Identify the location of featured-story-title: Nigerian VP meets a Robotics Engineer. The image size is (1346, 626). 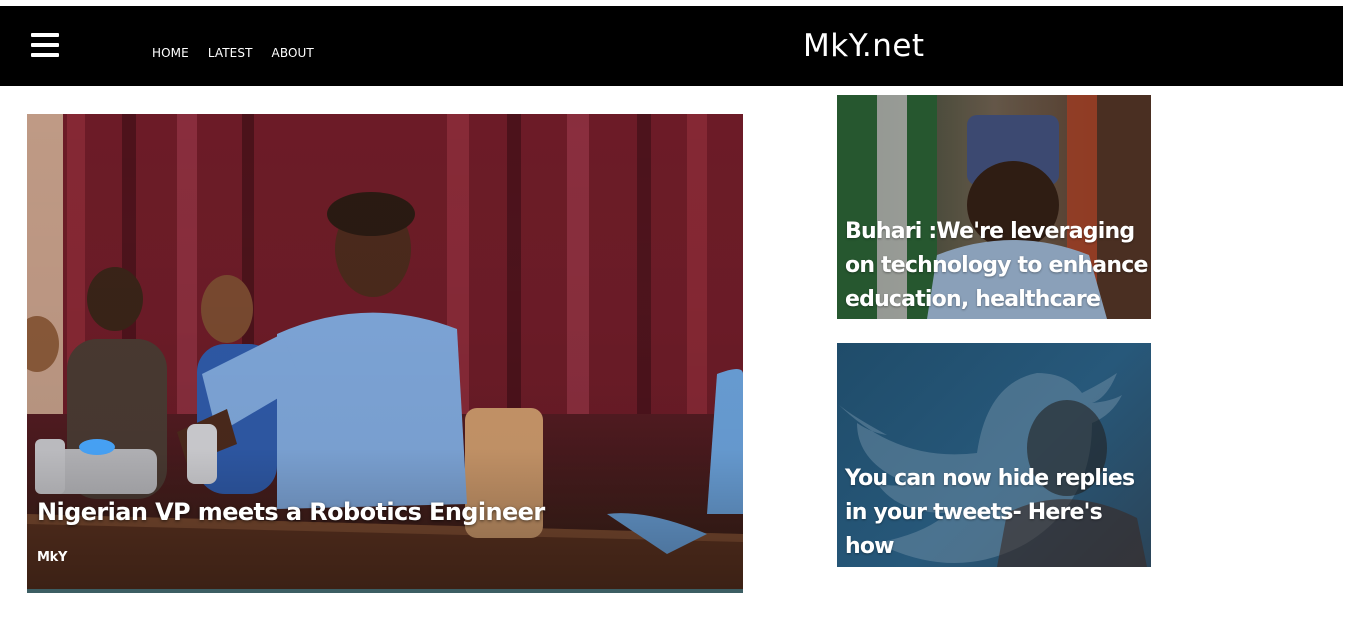
(291, 512).